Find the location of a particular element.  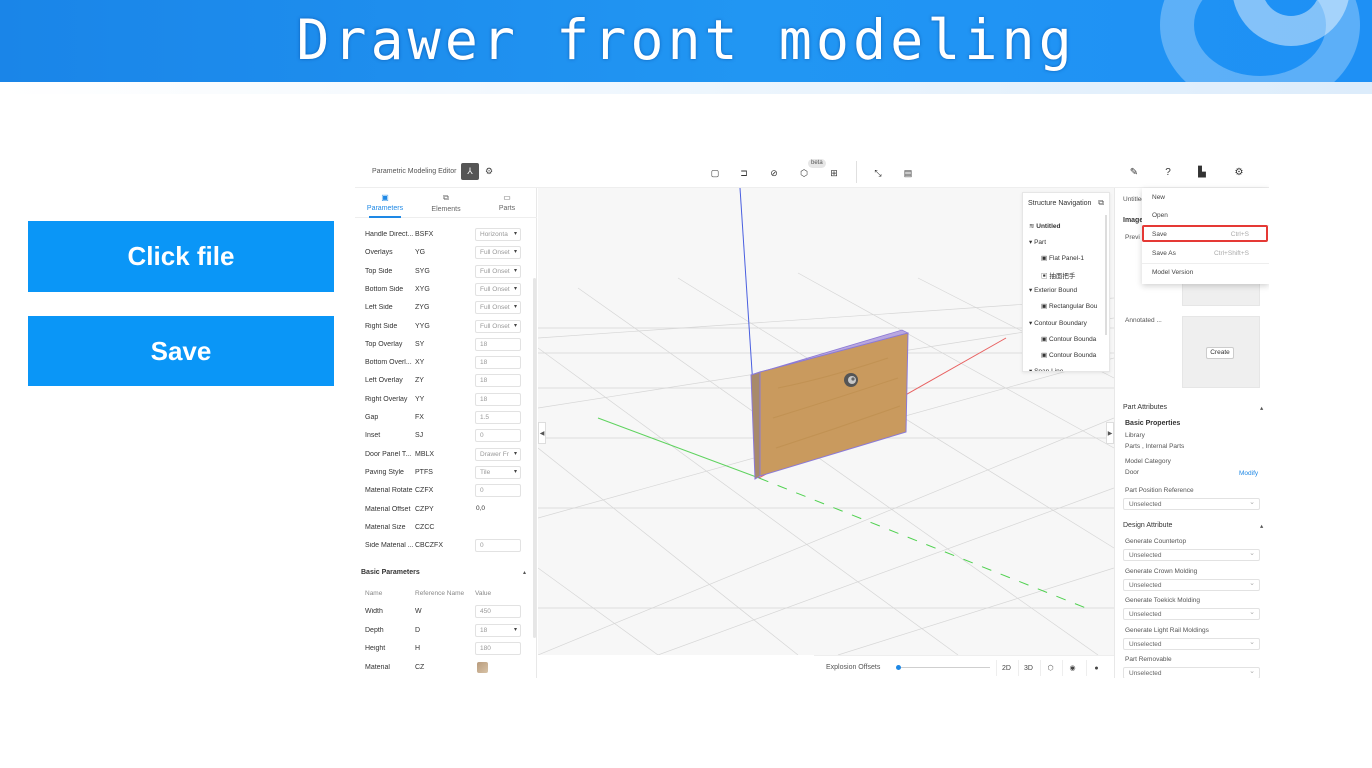

tab-parameters: ▣ Parameters is located at coordinates (385, 202).